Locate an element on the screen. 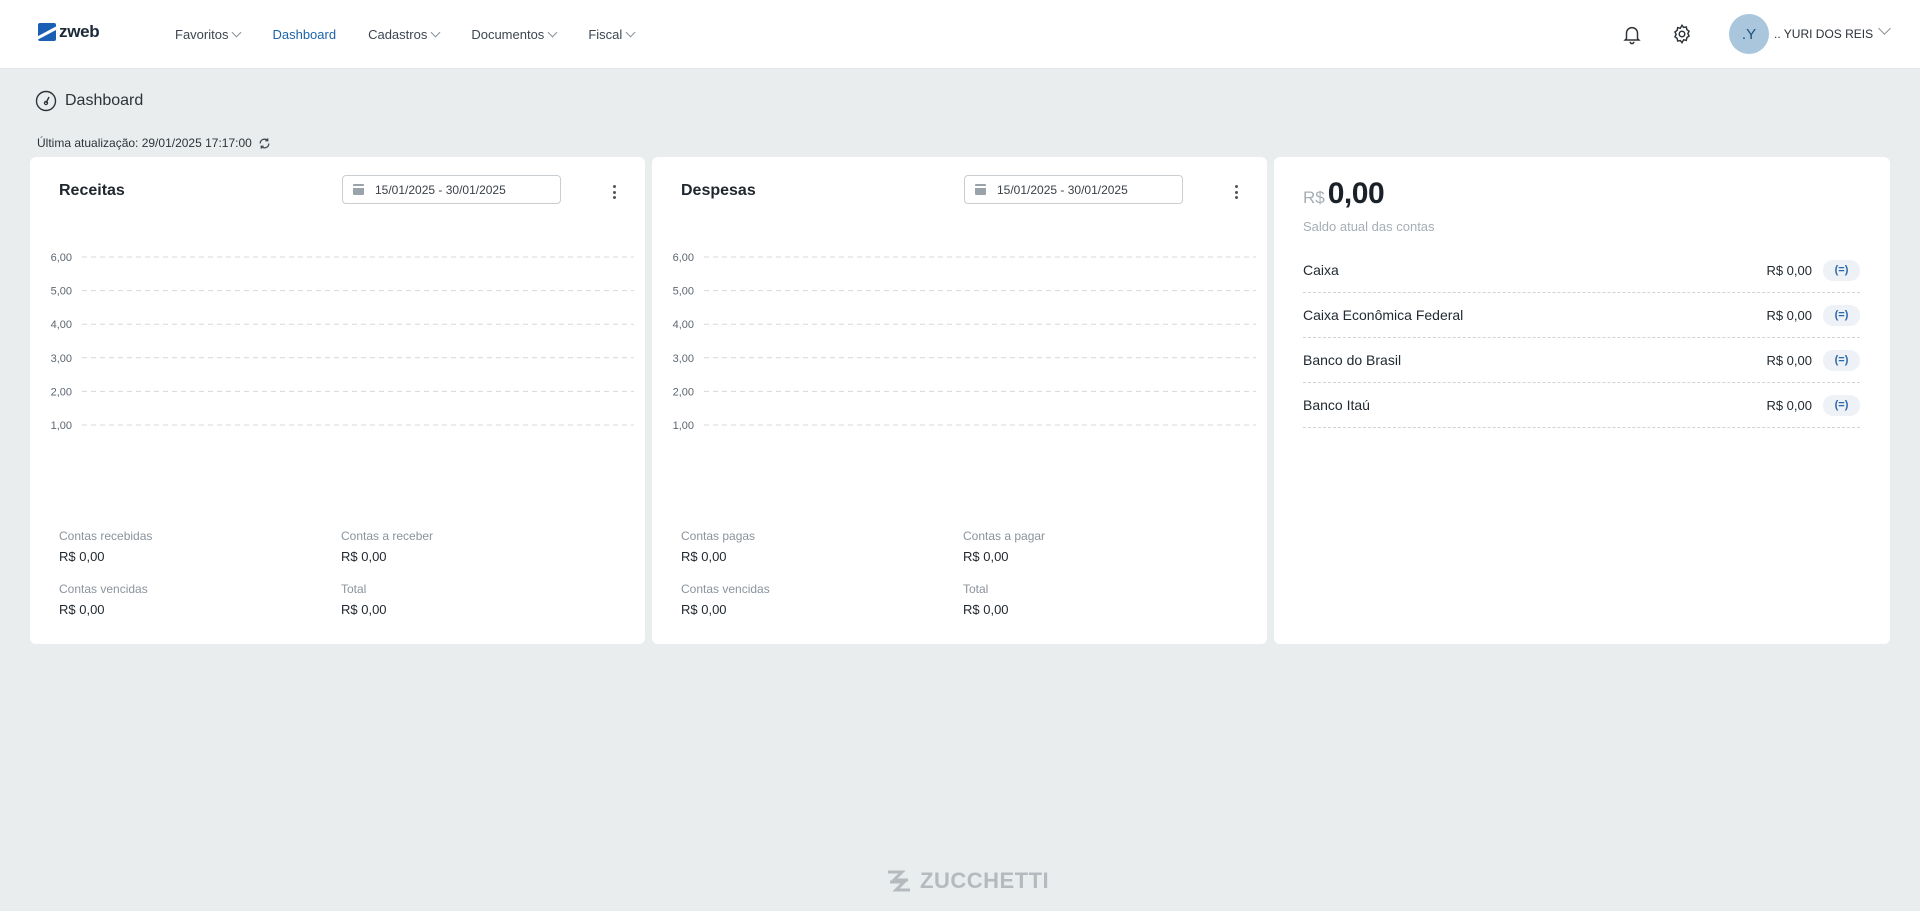 The width and height of the screenshot is (1920, 911). nav-item-label: Fiscal is located at coordinates (605, 34).